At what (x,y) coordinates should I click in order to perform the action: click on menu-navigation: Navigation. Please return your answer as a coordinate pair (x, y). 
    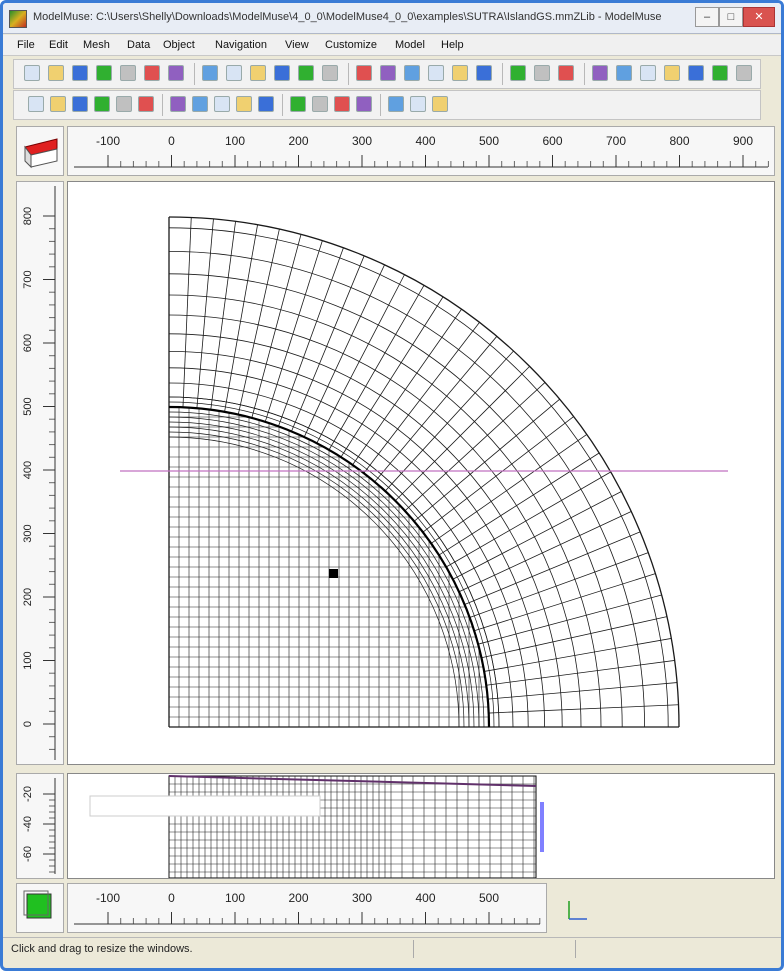
    Looking at the image, I should click on (241, 45).